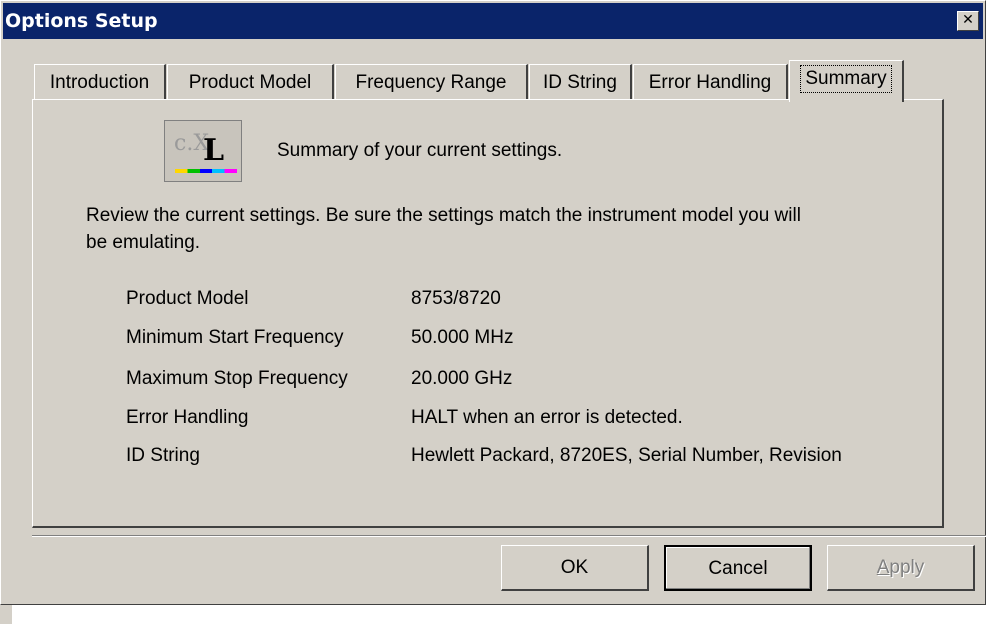 This screenshot has height=624, width=988. Describe the element at coordinates (547, 417) in the screenshot. I see `setting-value-error-handling: HALT when an error is detected.` at that location.